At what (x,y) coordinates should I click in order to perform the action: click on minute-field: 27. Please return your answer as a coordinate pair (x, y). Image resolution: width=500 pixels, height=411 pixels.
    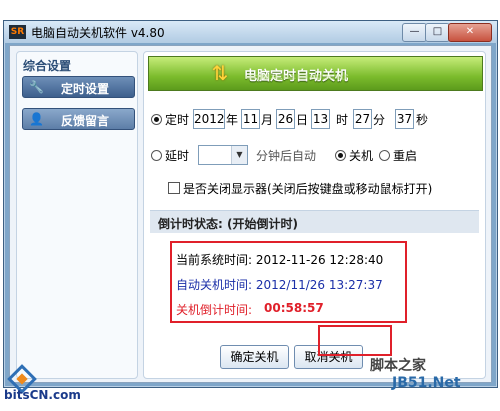
    Looking at the image, I should click on (362, 119).